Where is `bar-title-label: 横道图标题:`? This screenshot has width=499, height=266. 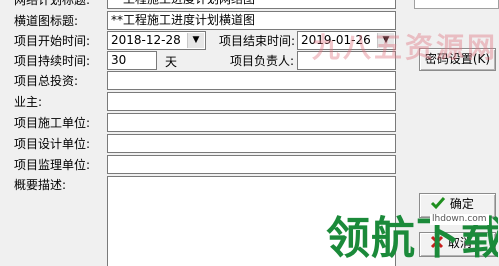 bar-title-label: 横道图标题: is located at coordinates (46, 21).